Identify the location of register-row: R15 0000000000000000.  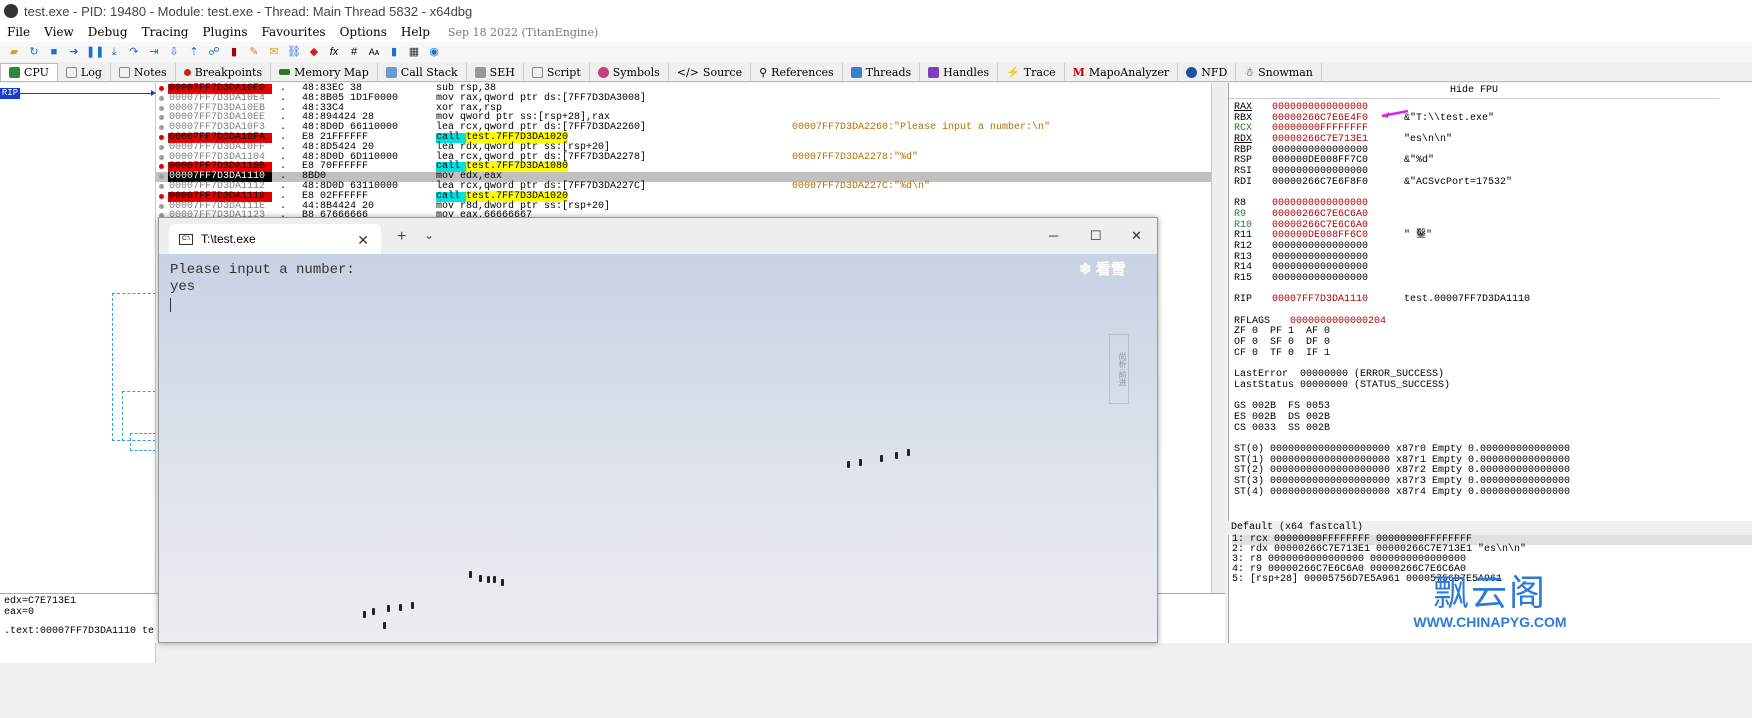
(1493, 279).